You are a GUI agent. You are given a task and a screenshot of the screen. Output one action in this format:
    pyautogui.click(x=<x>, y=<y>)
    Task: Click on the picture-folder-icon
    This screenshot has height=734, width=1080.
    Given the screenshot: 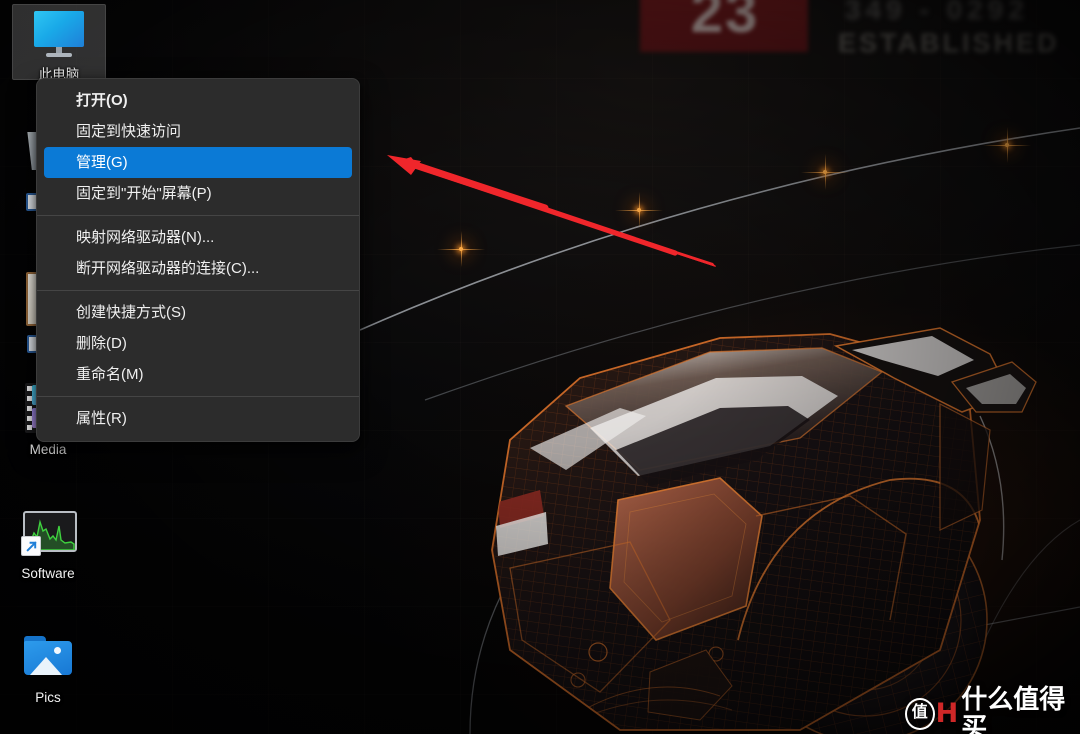 What is the action you would take?
    pyautogui.click(x=48, y=656)
    